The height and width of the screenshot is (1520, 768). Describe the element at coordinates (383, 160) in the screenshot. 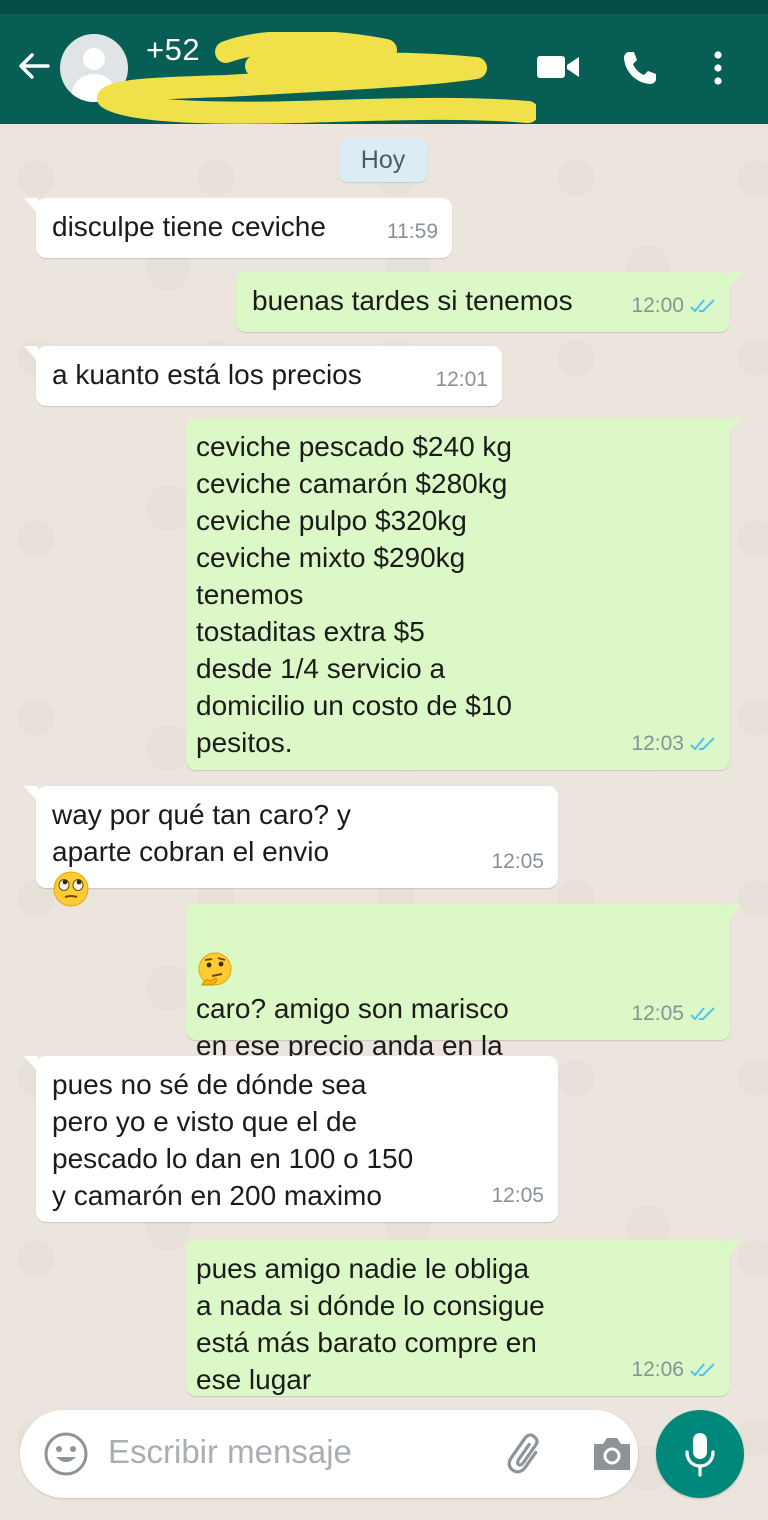

I see `date-label: Hoy` at that location.